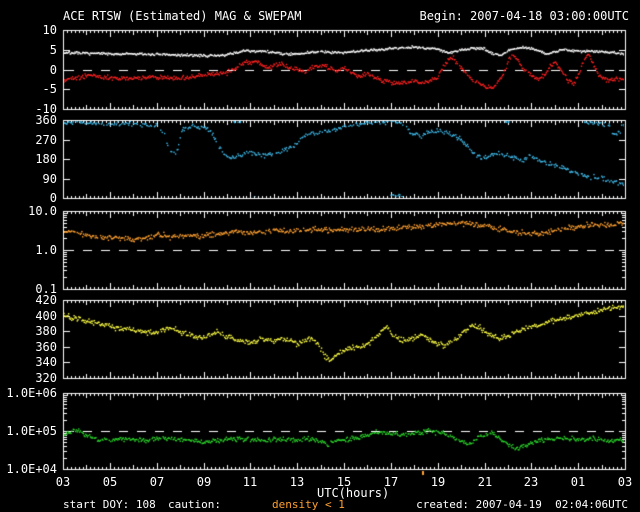  What do you see at coordinates (194, 504) in the screenshot?
I see `caution-label: caution:` at bounding box center [194, 504].